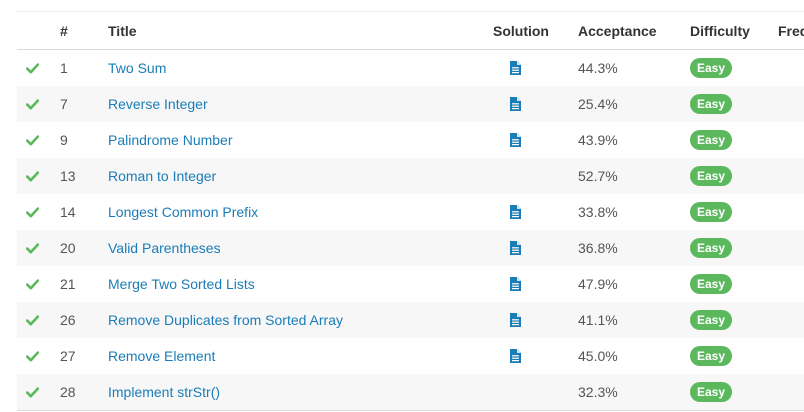 The height and width of the screenshot is (412, 804). I want to click on problem-title-link: Two Sum, so click(137, 68).